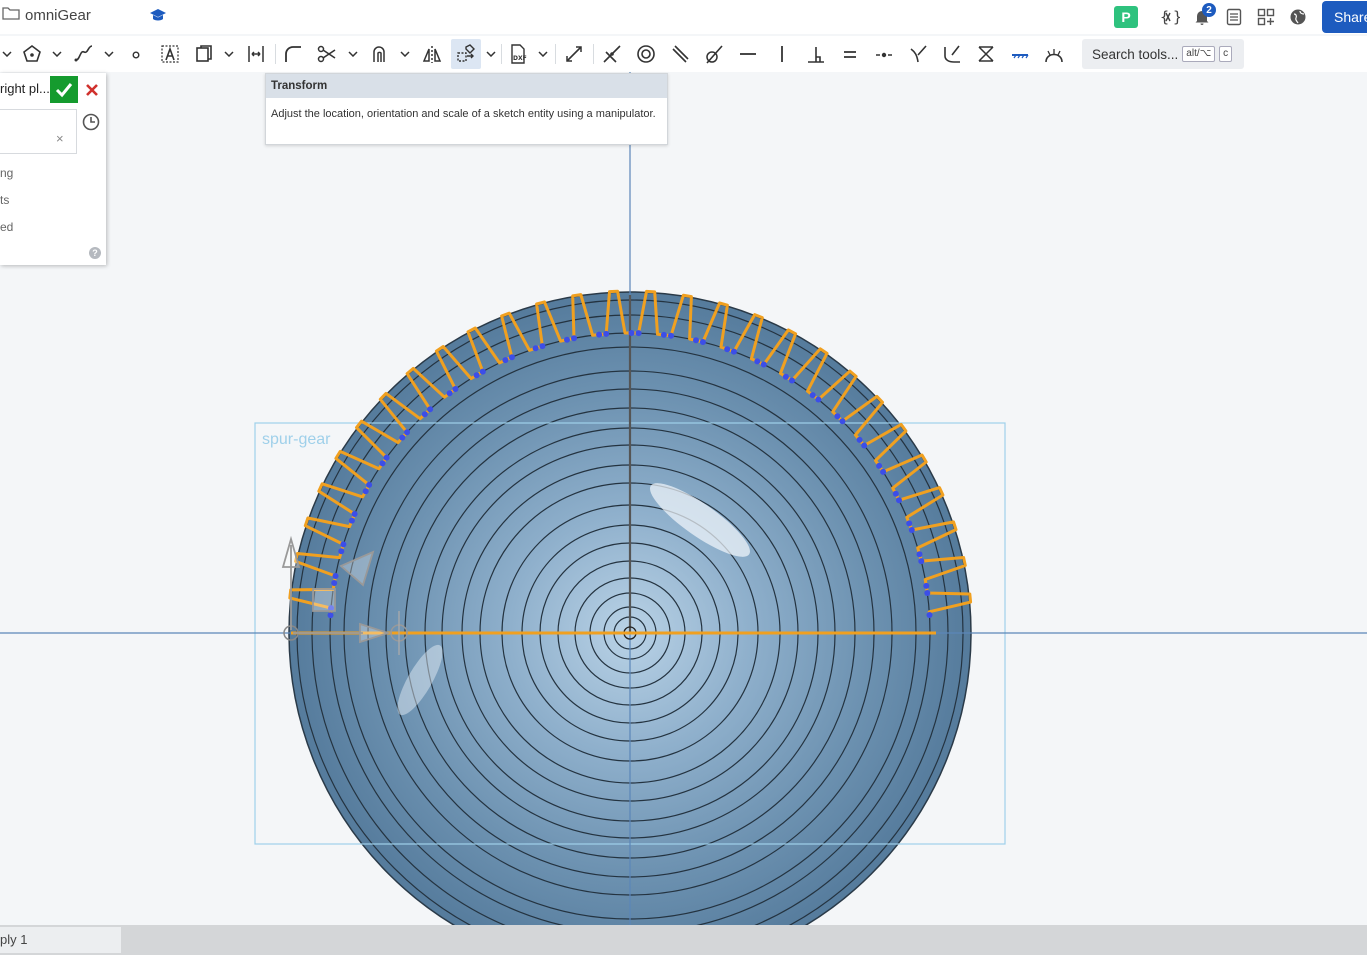 The height and width of the screenshot is (955, 1367). I want to click on midpoint-icon, so click(884, 54).